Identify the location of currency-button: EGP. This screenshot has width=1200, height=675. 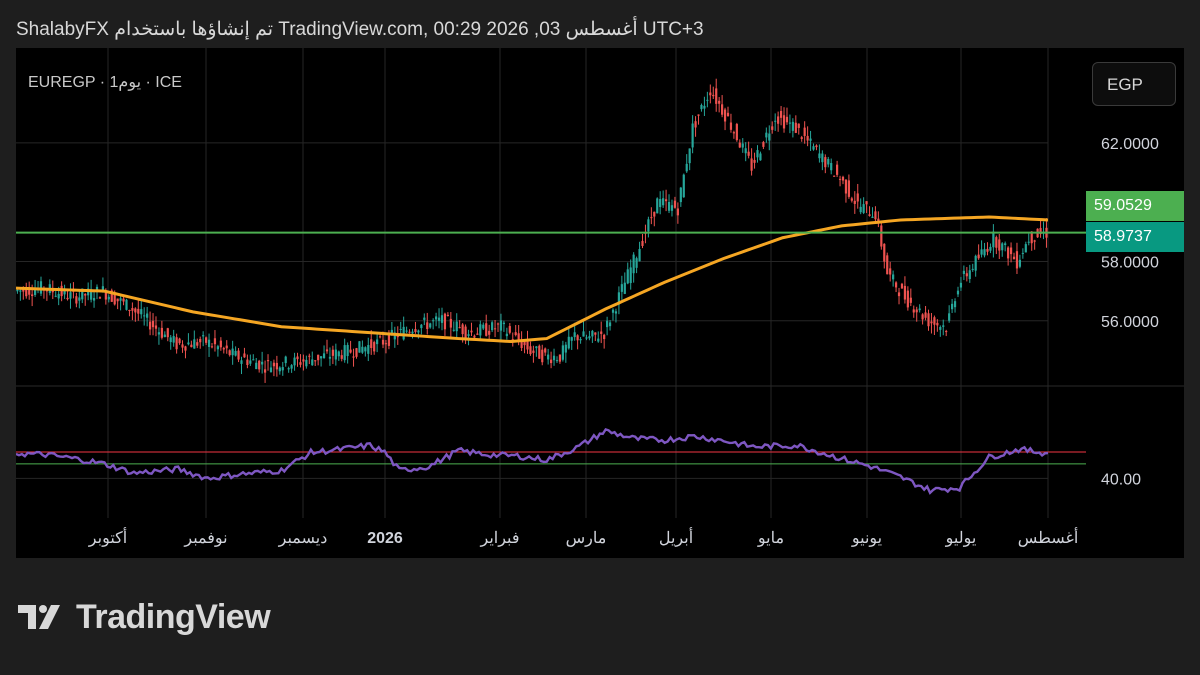
(1134, 84).